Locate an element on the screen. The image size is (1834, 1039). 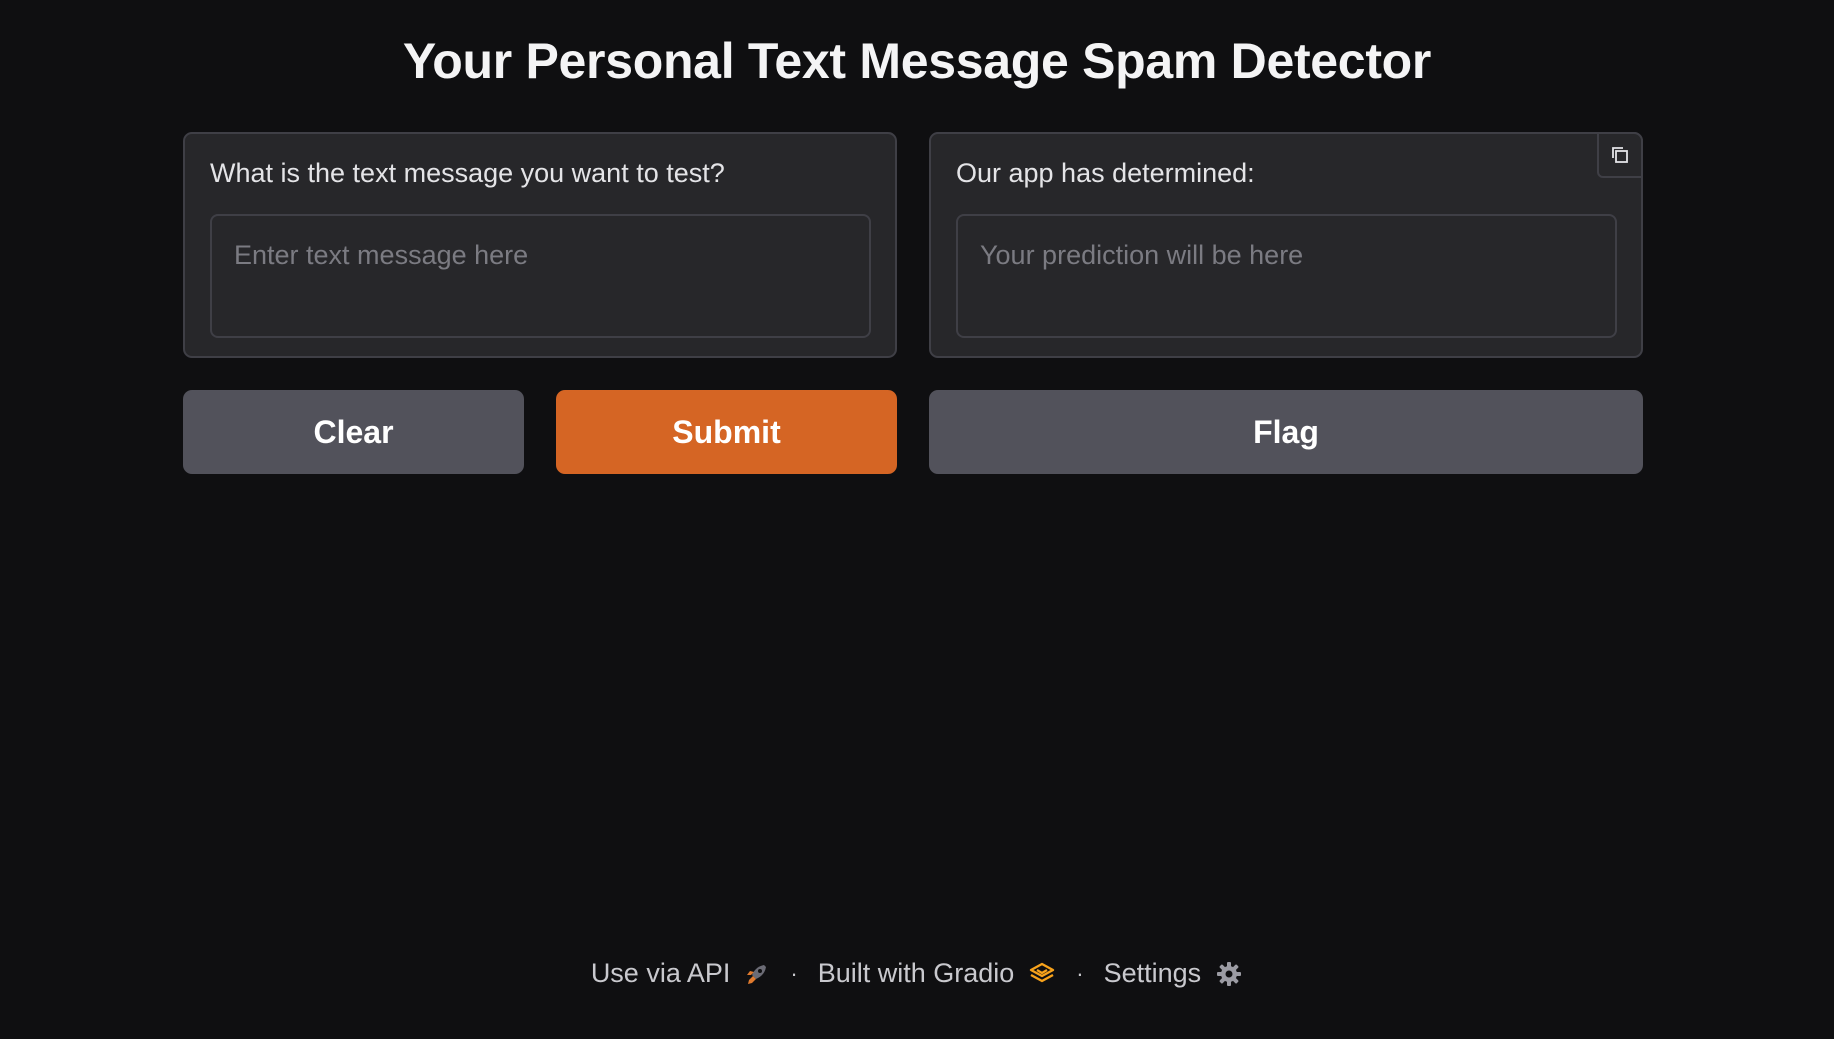
rocket-icon is located at coordinates (757, 974).